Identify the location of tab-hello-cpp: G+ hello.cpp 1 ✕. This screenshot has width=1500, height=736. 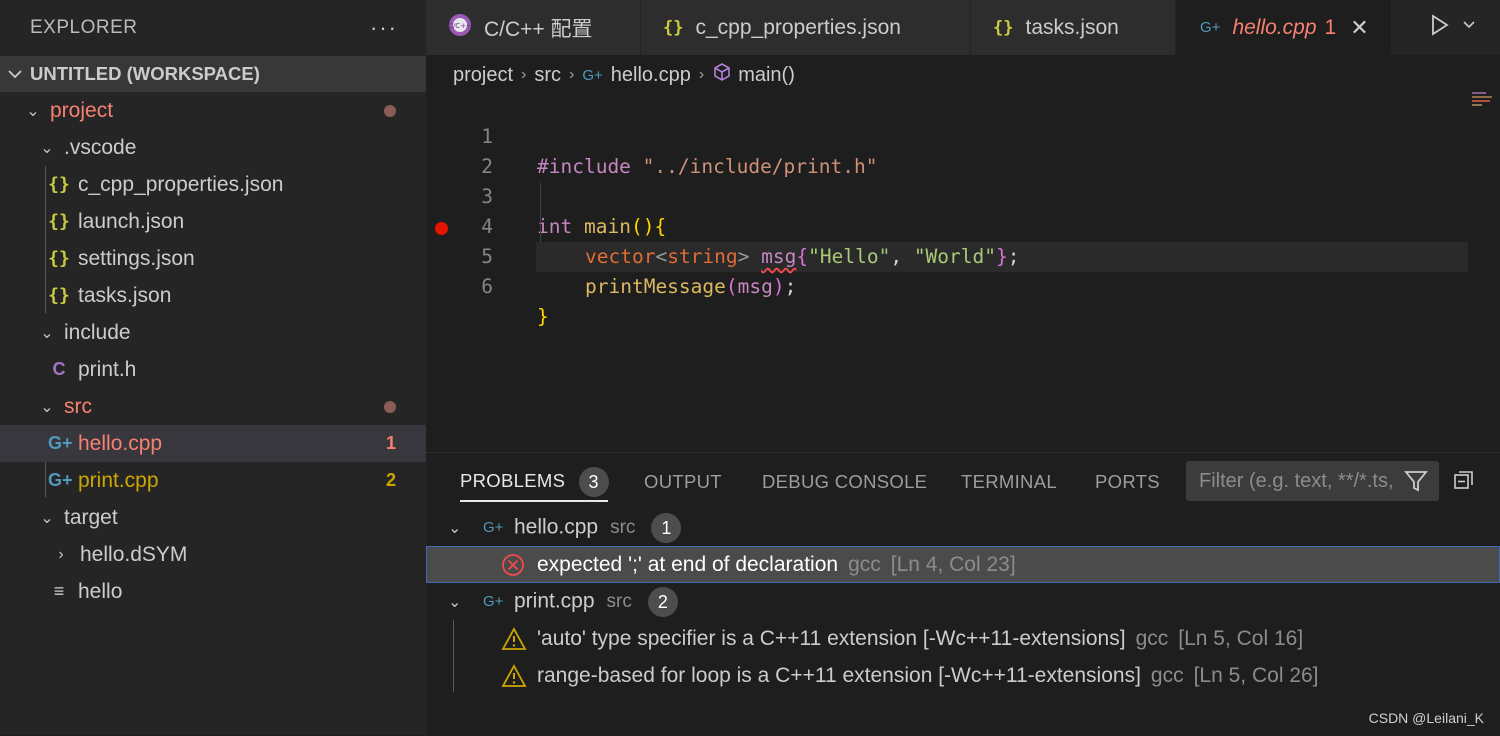
(1284, 27).